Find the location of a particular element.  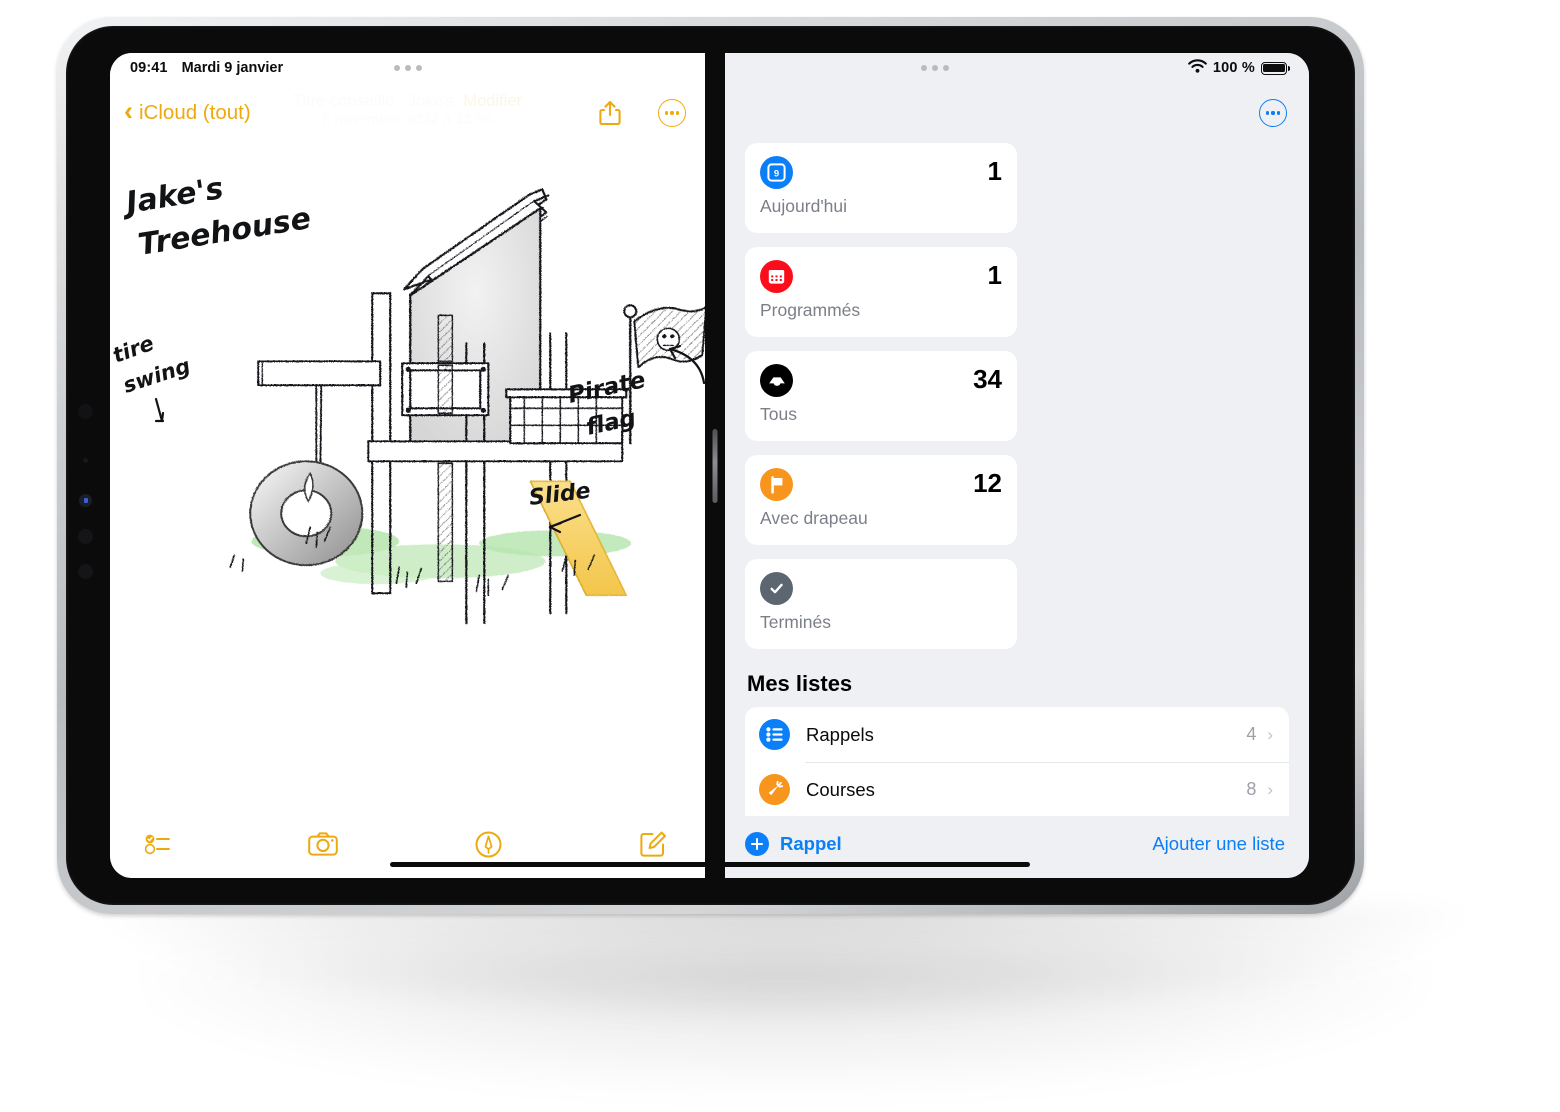

add-reminder-button: Rappel is located at coordinates (793, 844).